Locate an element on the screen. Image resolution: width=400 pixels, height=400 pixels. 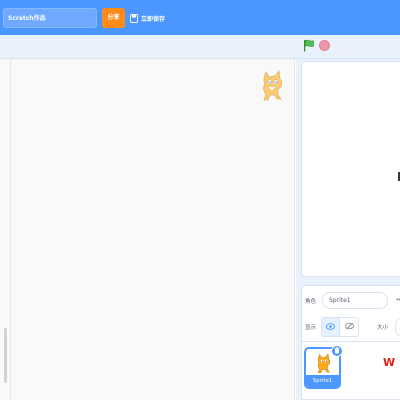
show-button is located at coordinates (331, 327).